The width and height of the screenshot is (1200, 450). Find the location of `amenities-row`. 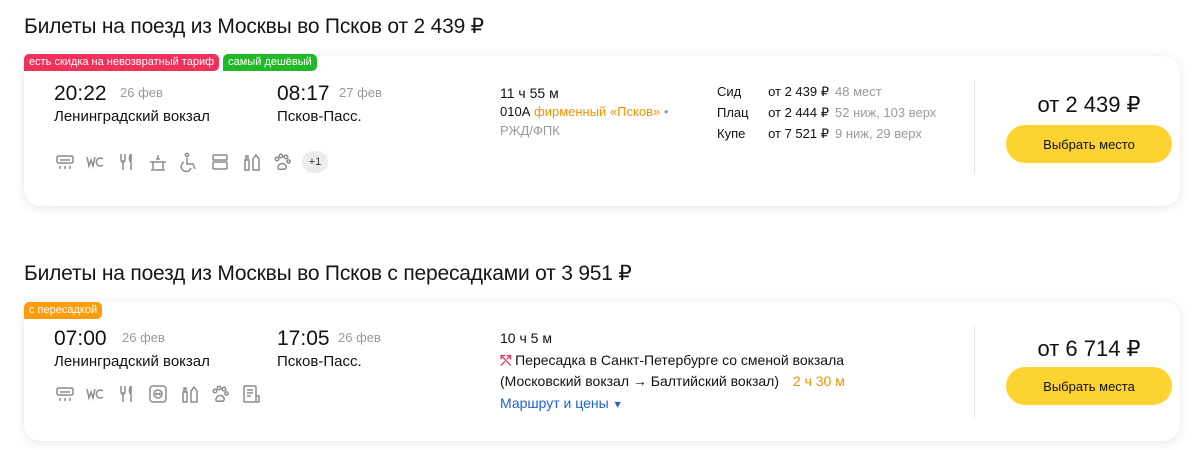

amenities-row is located at coordinates (158, 394).